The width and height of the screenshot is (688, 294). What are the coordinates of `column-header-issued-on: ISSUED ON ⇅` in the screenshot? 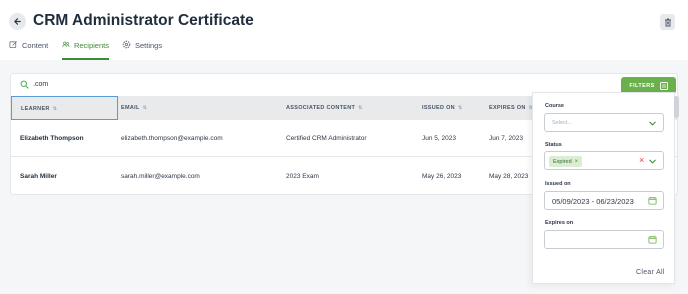 It's located at (442, 108).